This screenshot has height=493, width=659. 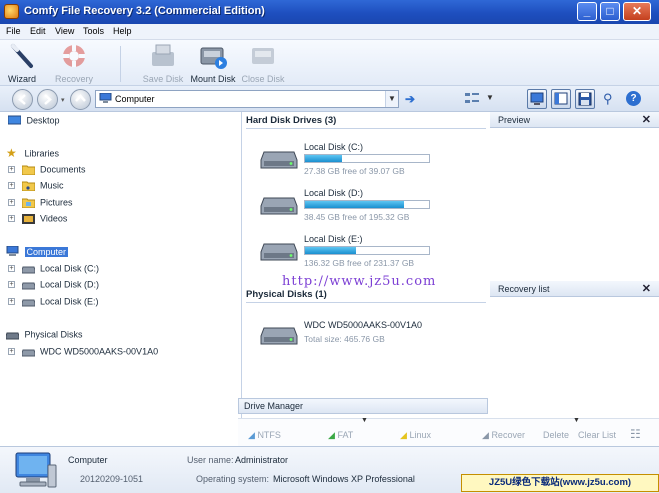 What do you see at coordinates (53, 286) in the screenshot?
I see `tree-item-disk-d: + Local Disk (D:)` at bounding box center [53, 286].